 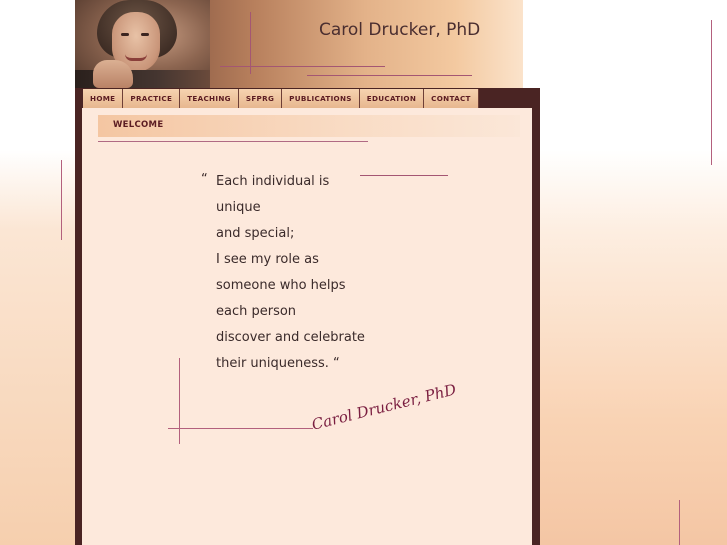 What do you see at coordinates (204, 179) in the screenshot?
I see `quote-open-mark: “` at bounding box center [204, 179].